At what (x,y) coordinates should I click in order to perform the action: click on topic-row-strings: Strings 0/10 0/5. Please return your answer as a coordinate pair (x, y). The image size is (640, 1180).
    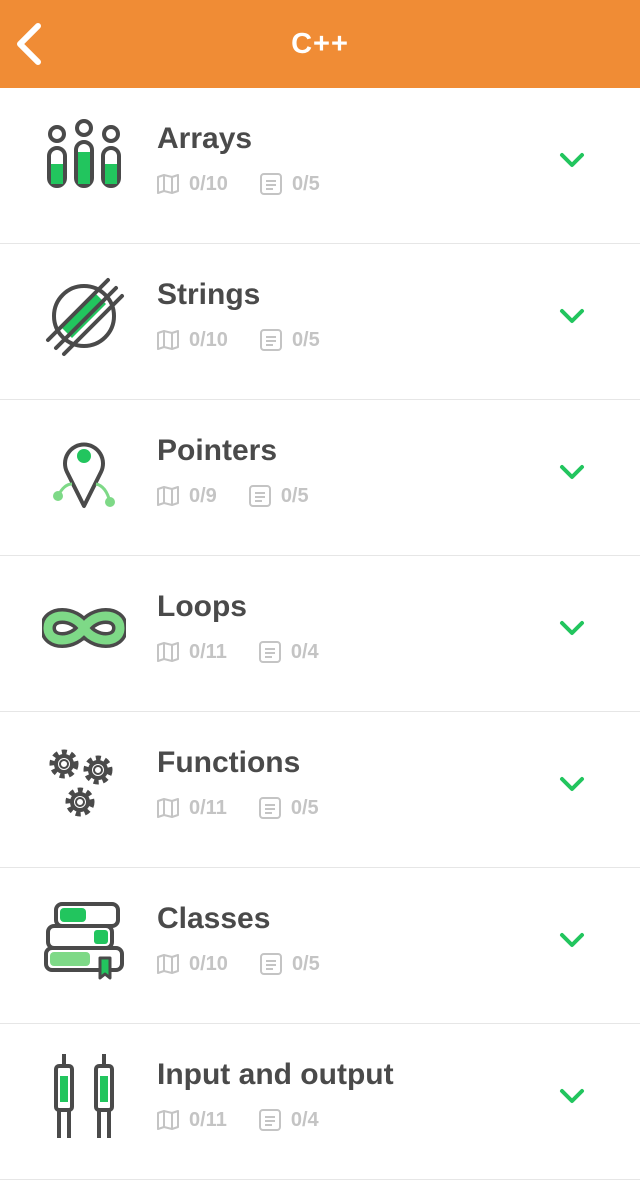
    Looking at the image, I should click on (320, 322).